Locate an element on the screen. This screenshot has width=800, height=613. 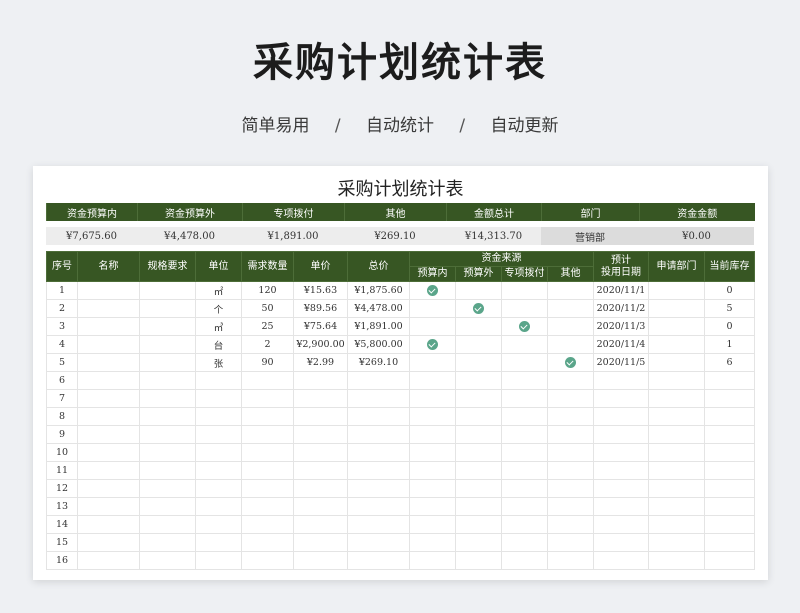
cell-seq: 6 is located at coordinates (62, 380).